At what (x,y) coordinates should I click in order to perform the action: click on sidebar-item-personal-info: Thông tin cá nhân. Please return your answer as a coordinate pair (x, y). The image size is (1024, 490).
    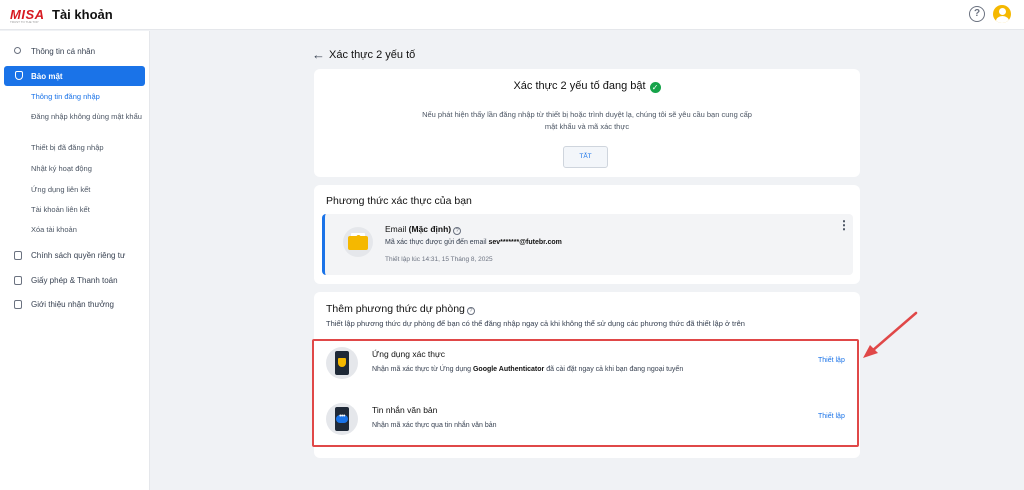
    Looking at the image, I should click on (75, 52).